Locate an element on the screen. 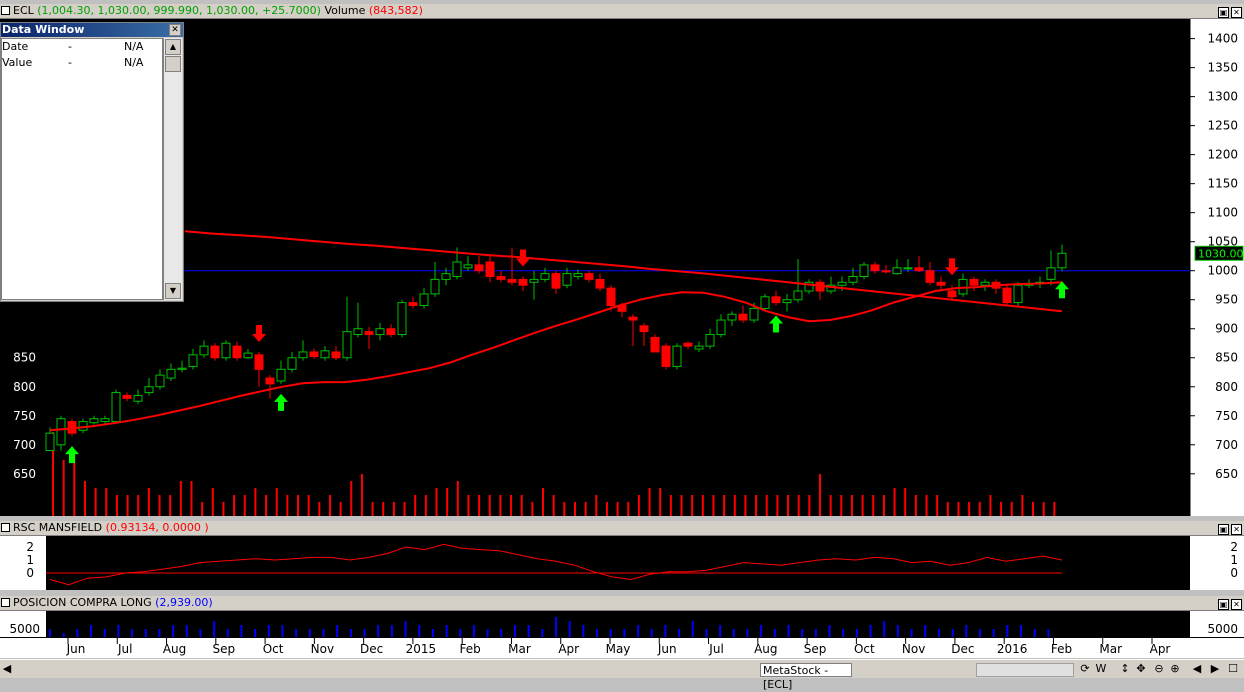 The image size is (1244, 692). price-tick-label: 650 is located at coordinates (1226, 474).